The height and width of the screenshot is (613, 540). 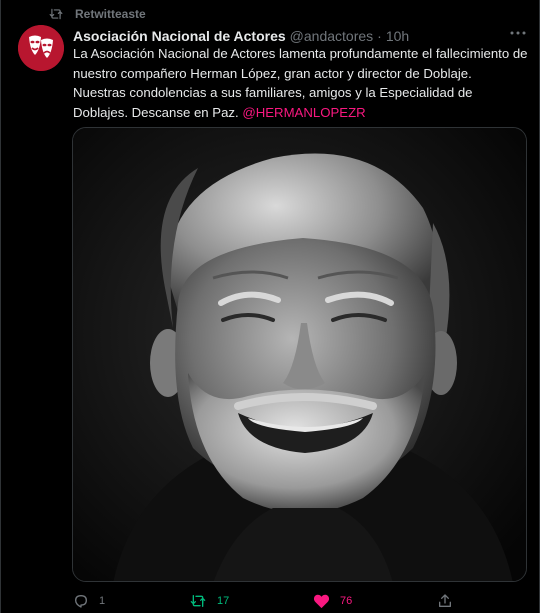 I want to click on theatre-mask-logo, so click(x=41, y=48).